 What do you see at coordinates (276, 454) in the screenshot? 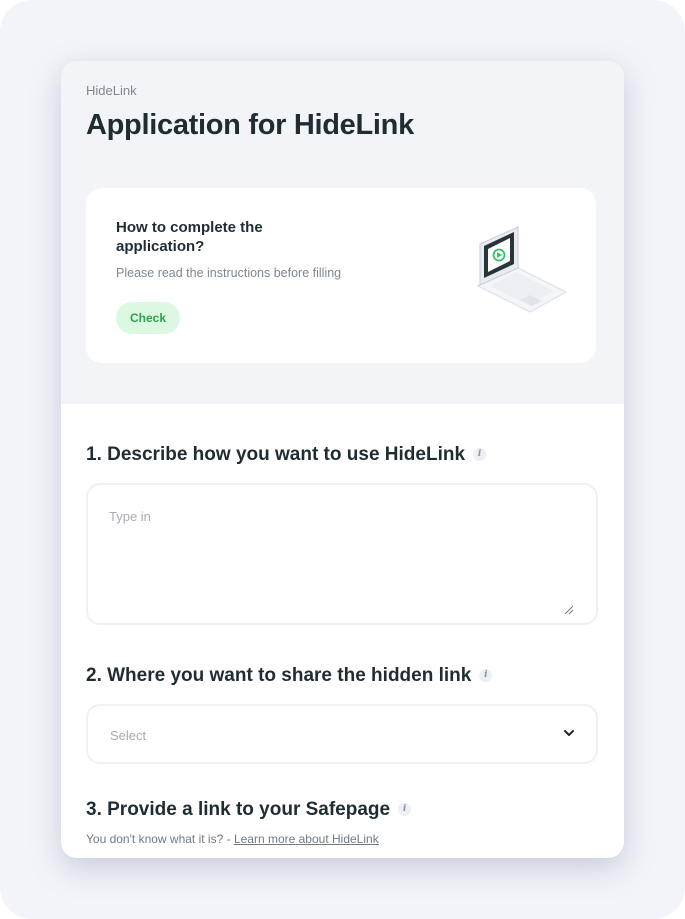
I see `question-1-label: 1. Describe how you want to use HideLink` at bounding box center [276, 454].